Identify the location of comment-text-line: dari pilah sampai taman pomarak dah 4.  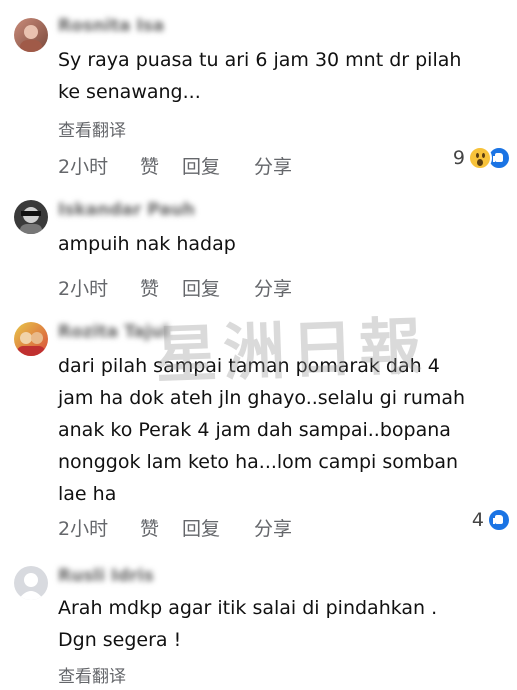
(249, 366).